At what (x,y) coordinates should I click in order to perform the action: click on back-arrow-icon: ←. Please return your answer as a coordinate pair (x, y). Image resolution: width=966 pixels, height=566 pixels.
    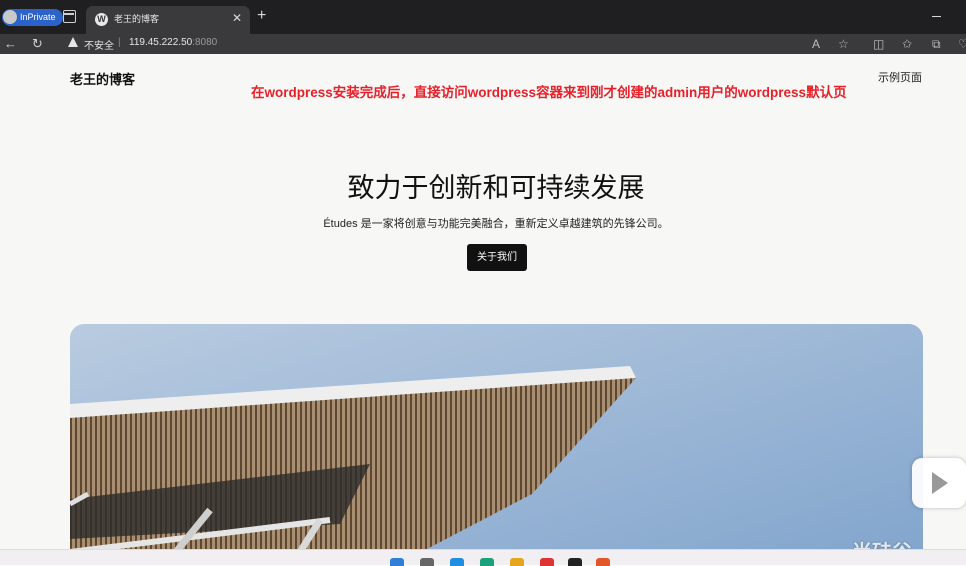
    Looking at the image, I should click on (10, 44).